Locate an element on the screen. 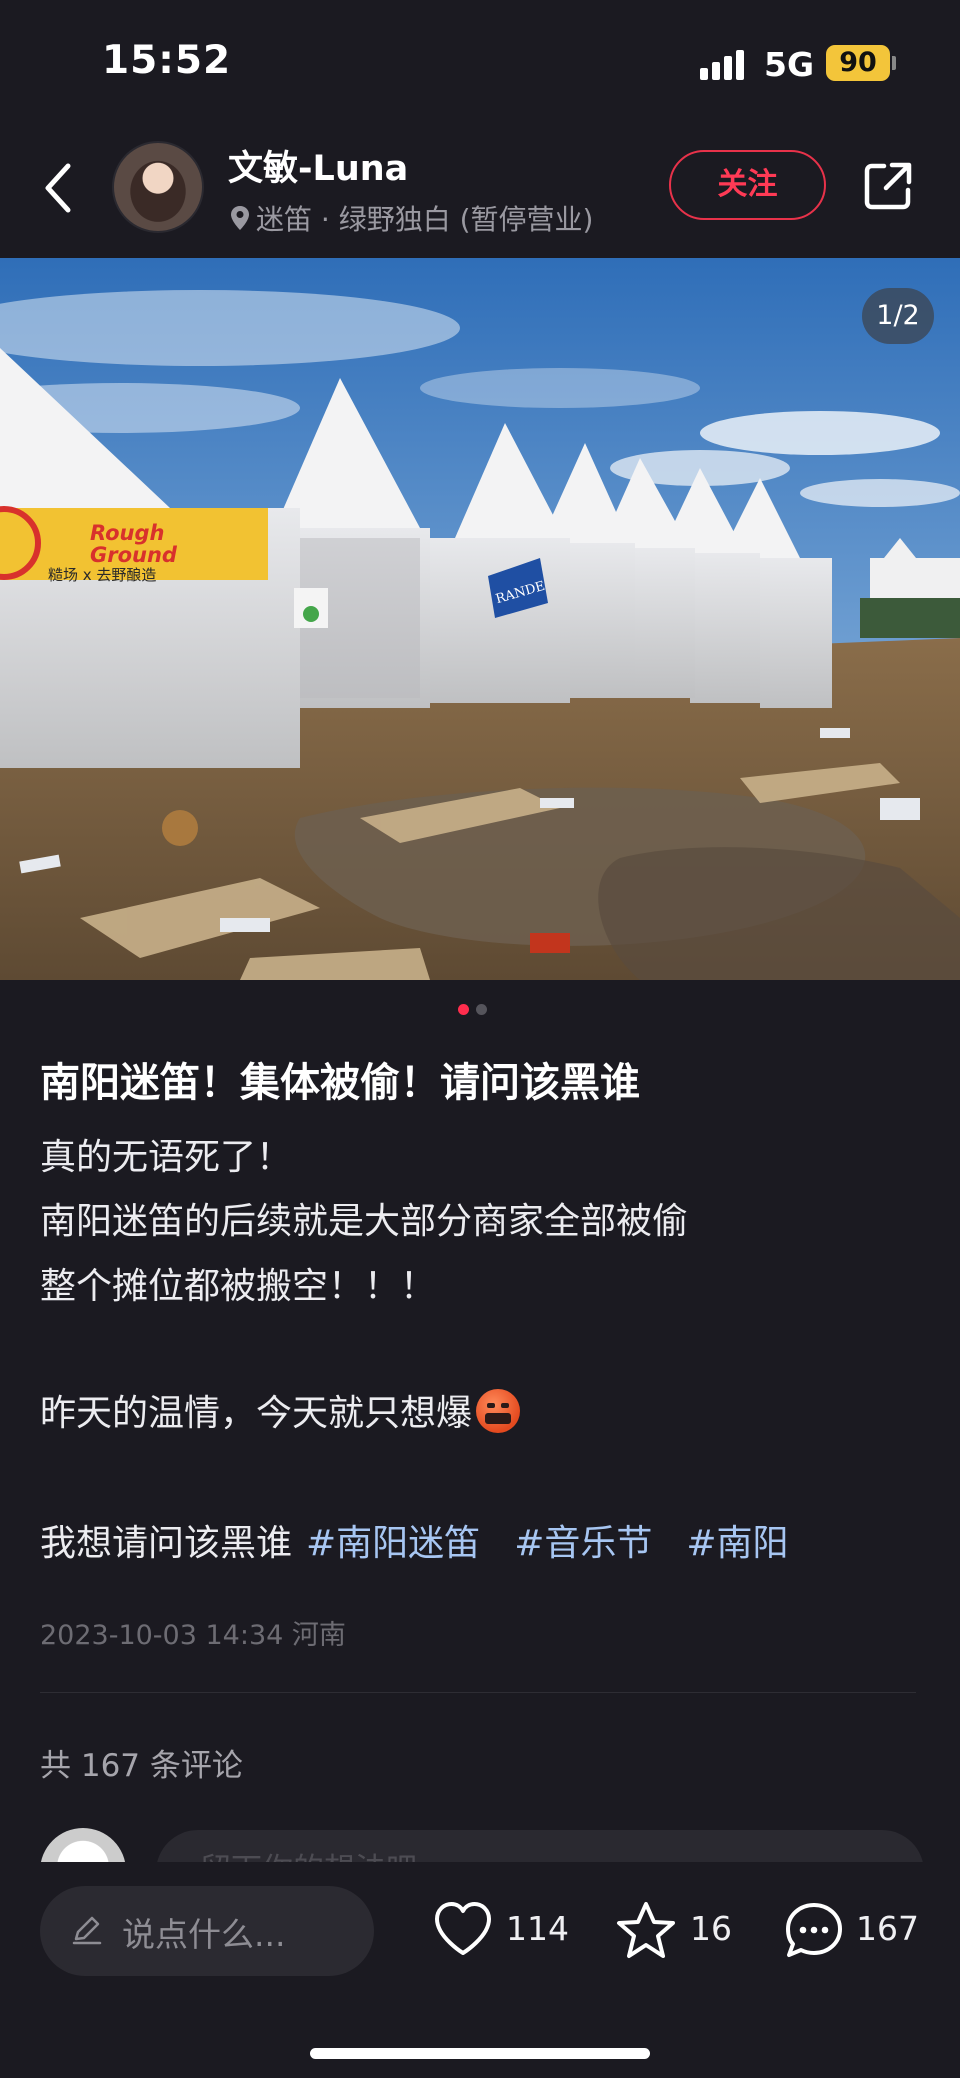 This screenshot has width=960, height=2078. comment-count-button: 167 is located at coordinates (887, 1928).